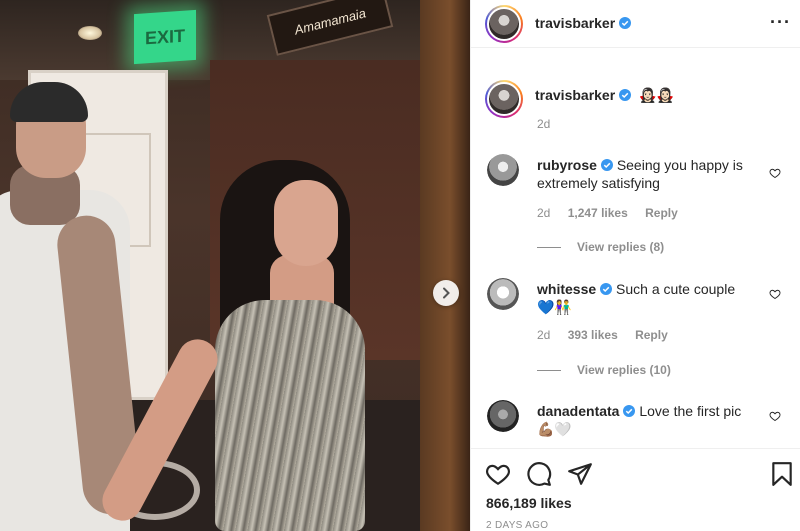 The height and width of the screenshot is (531, 800). What do you see at coordinates (165, 37) in the screenshot?
I see `photo-exit-sign: EXIT` at bounding box center [165, 37].